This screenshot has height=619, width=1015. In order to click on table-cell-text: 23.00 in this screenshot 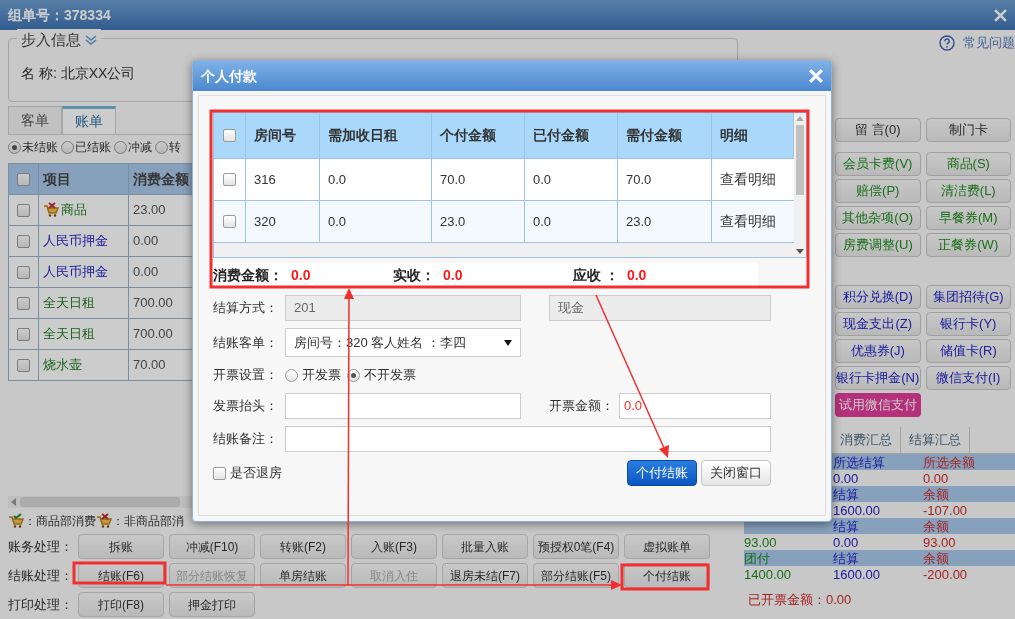, I will do `click(149, 210)`.